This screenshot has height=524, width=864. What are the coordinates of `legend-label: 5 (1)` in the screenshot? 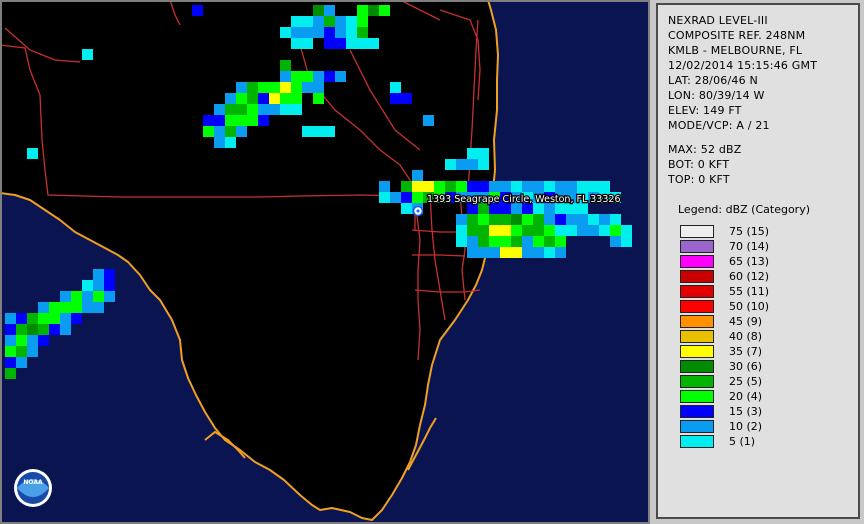 It's located at (742, 441).